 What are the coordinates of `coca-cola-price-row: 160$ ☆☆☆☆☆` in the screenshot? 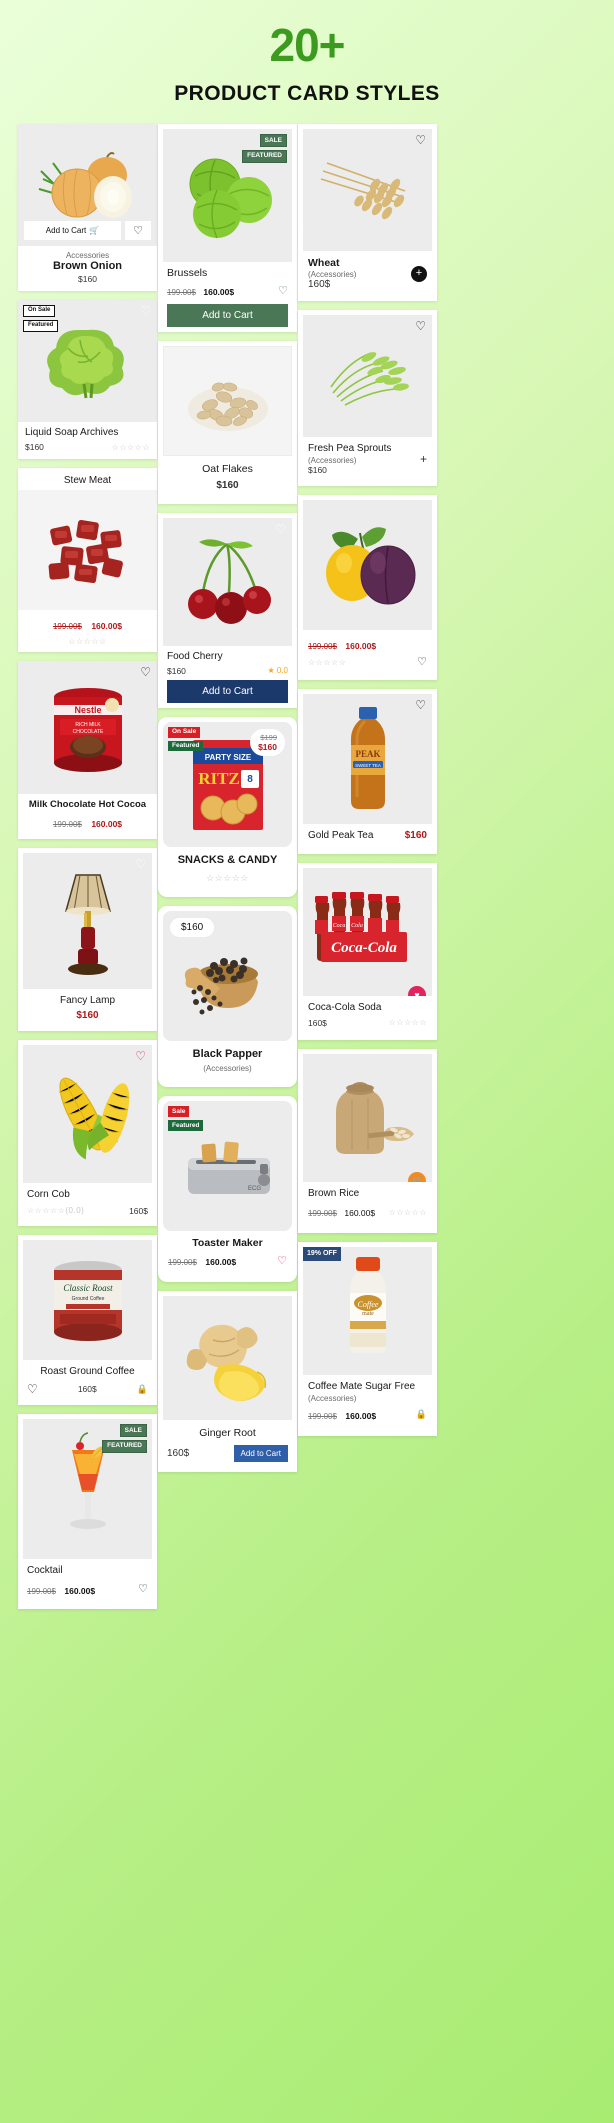 It's located at (367, 1026).